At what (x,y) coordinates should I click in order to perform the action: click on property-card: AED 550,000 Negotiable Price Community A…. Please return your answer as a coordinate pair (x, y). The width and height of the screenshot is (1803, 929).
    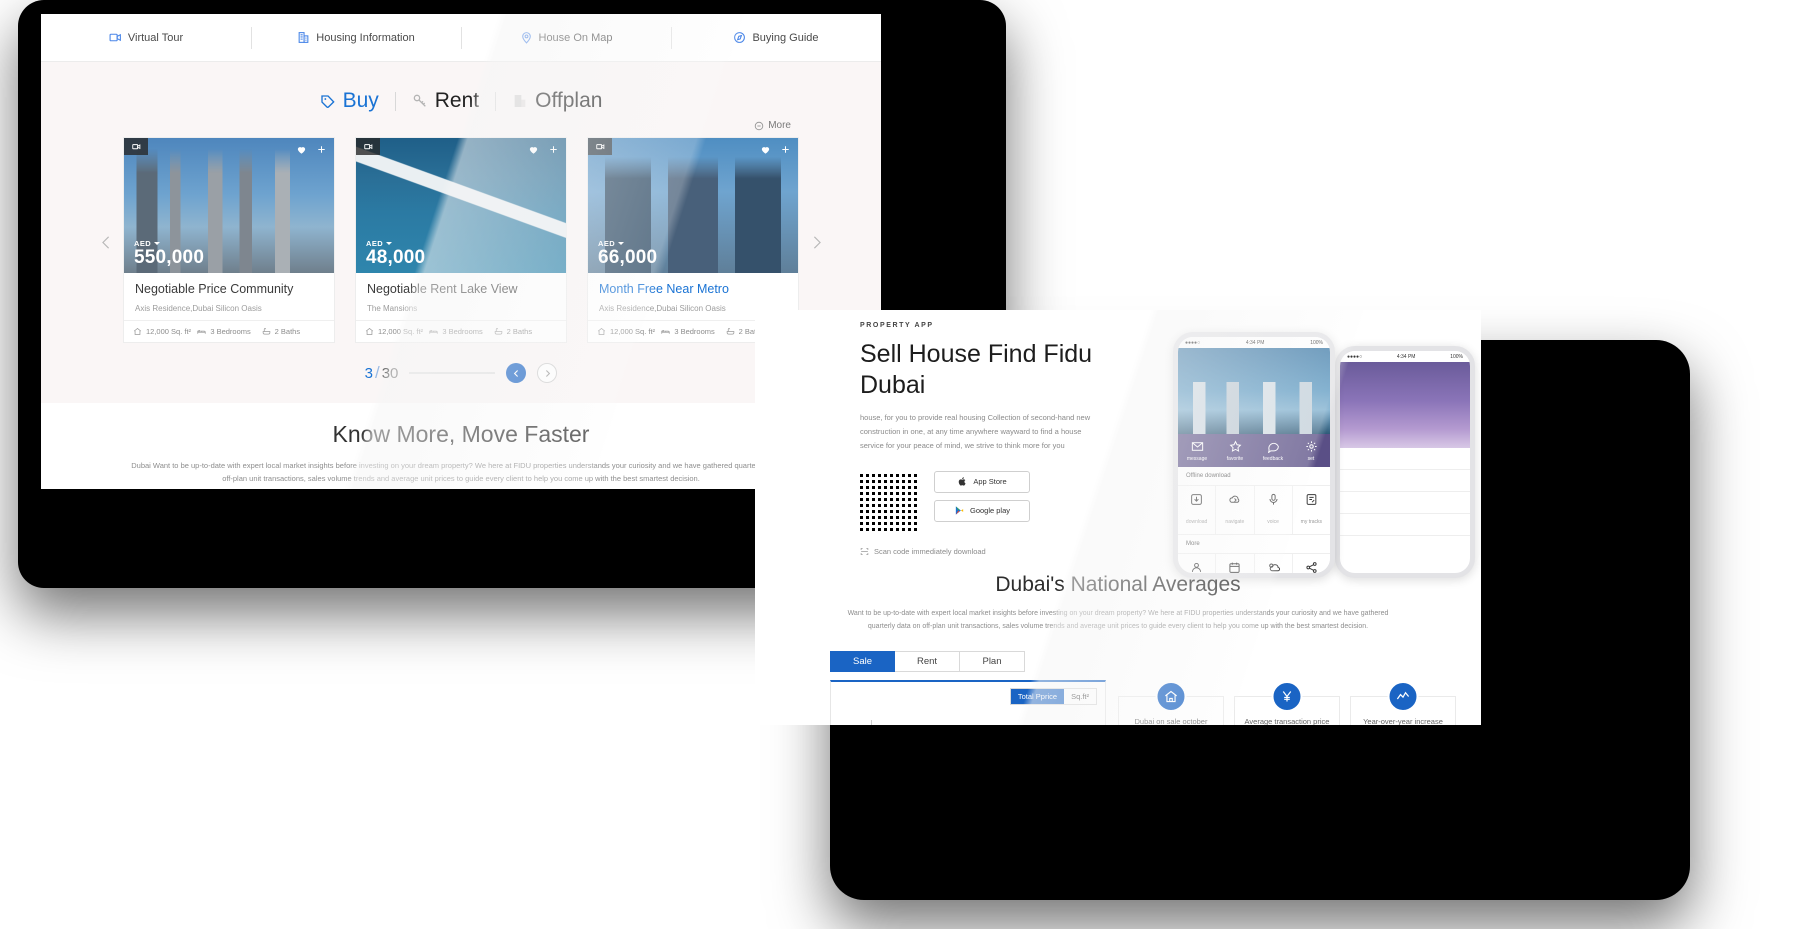
    Looking at the image, I should click on (229, 240).